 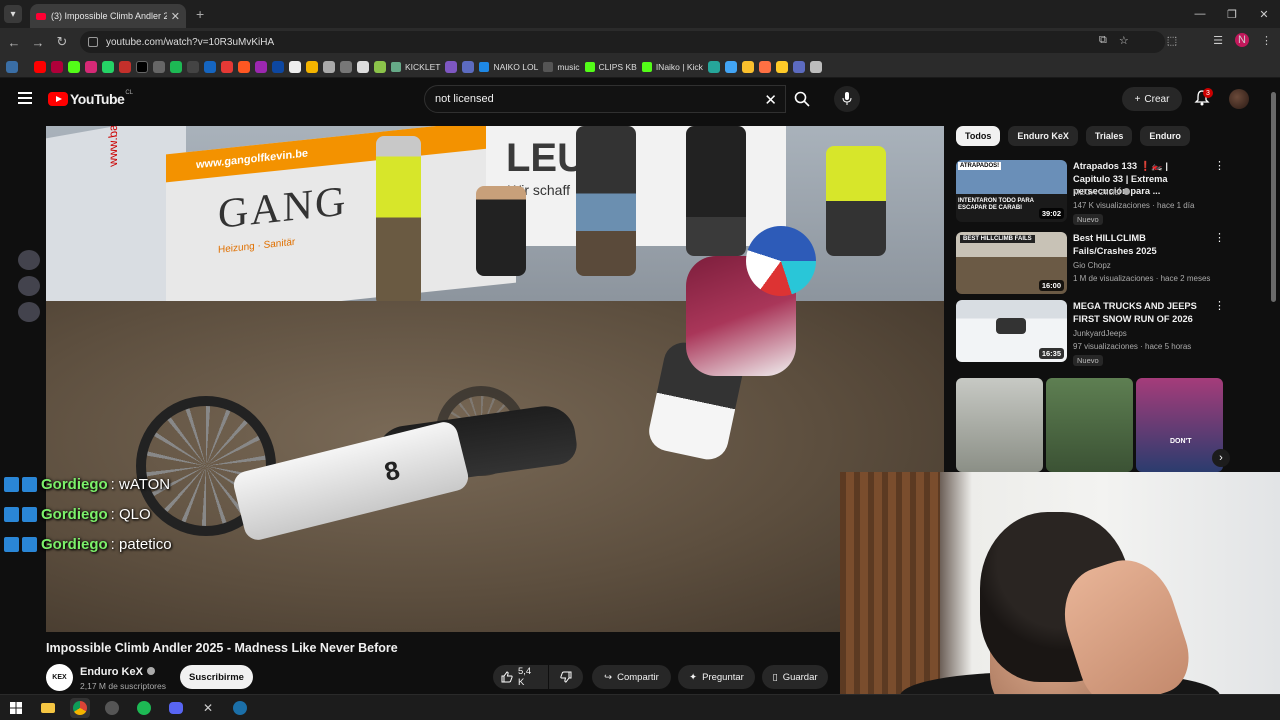 What do you see at coordinates (240, 708) in the screenshot?
I see `steam-icon` at bounding box center [240, 708].